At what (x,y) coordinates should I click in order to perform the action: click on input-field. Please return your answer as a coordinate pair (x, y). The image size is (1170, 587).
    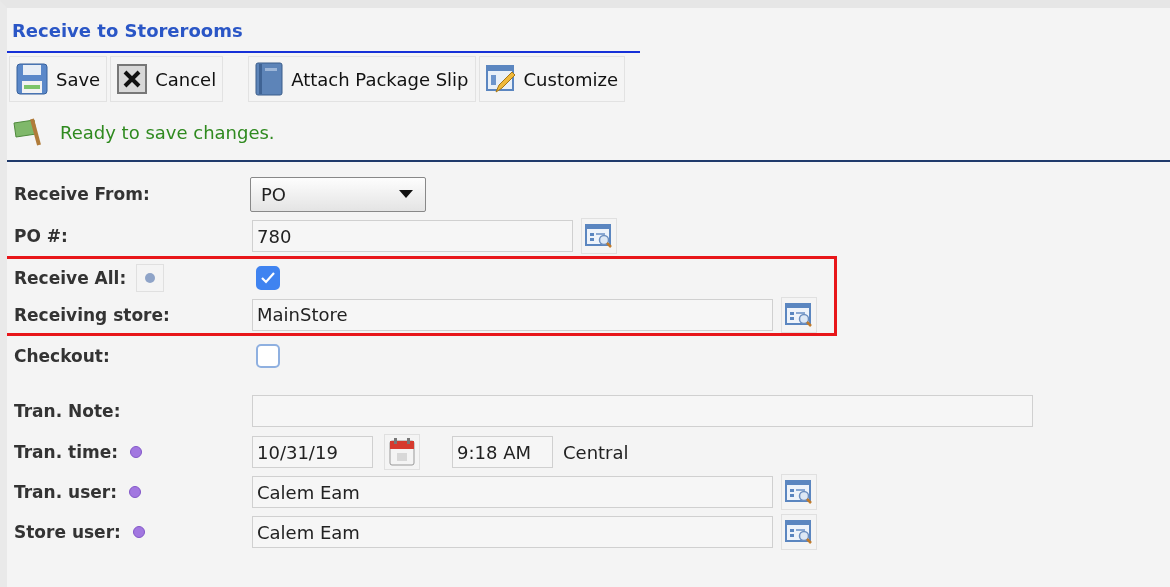
    Looking at the image, I should click on (642, 411).